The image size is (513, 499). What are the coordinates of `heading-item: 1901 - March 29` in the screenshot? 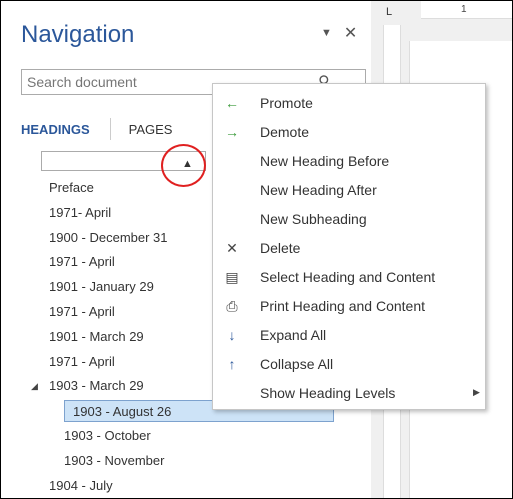 It's located at (96, 337).